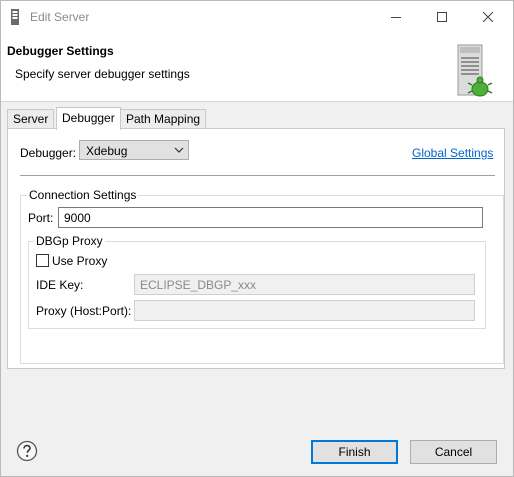  I want to click on dbgp-proxy-legend: DBGp Proxy, so click(69, 241).